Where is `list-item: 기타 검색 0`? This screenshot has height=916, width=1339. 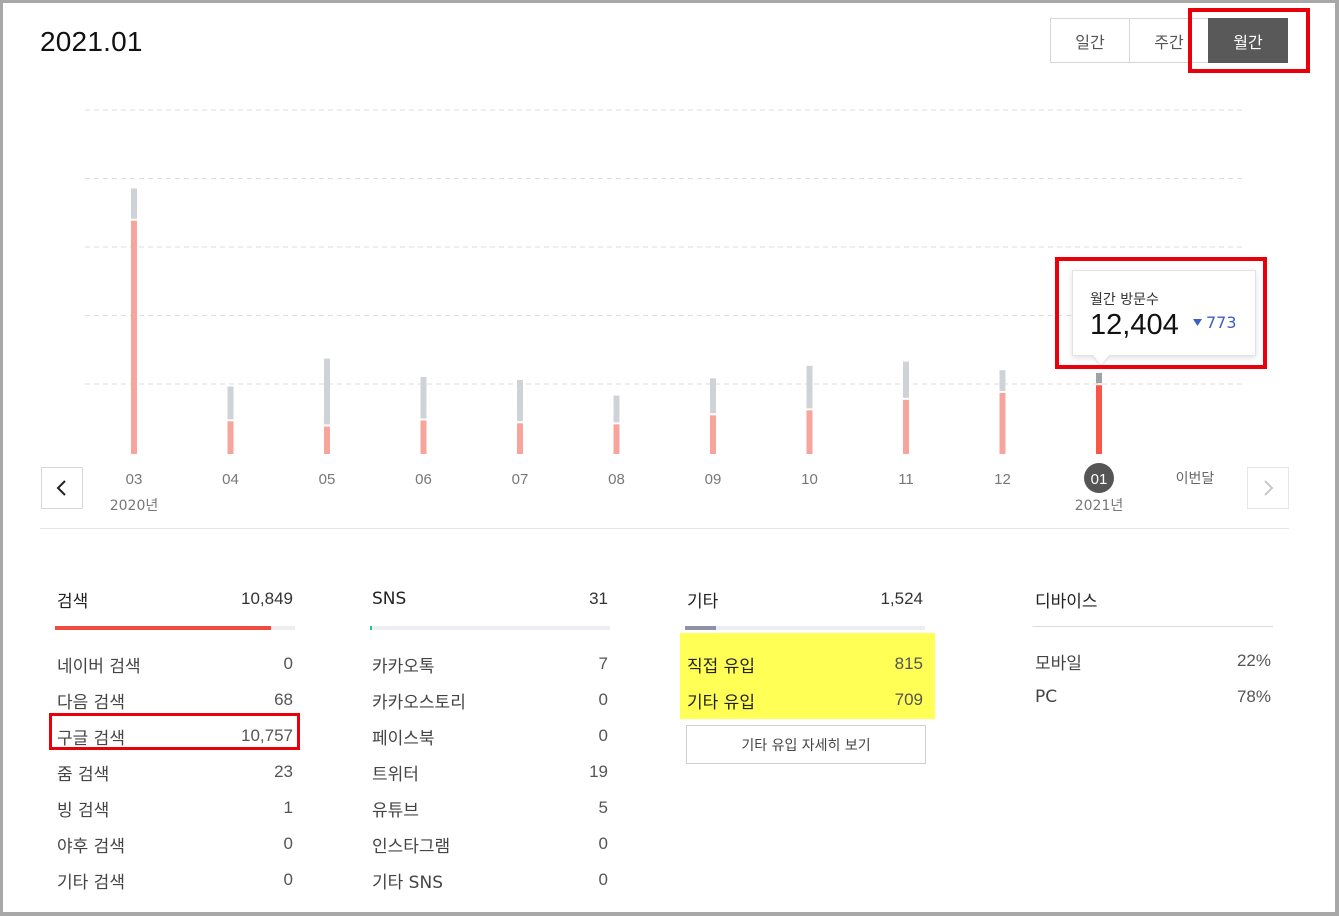 list-item: 기타 검색 0 is located at coordinates (175, 881).